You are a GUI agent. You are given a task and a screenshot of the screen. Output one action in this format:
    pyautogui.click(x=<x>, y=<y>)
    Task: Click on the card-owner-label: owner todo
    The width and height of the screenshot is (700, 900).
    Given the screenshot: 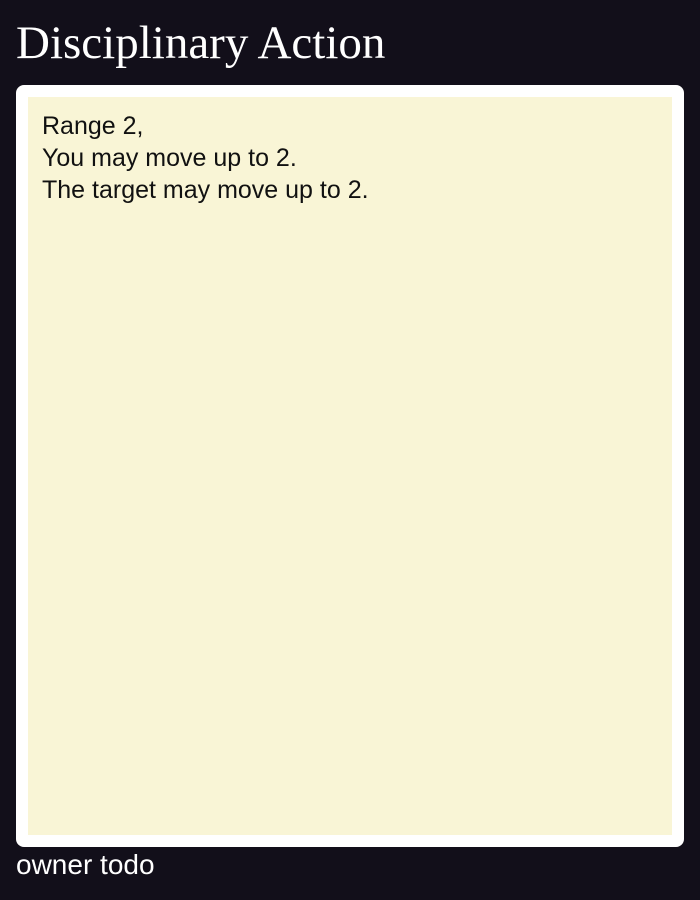 What is the action you would take?
    pyautogui.click(x=85, y=864)
    